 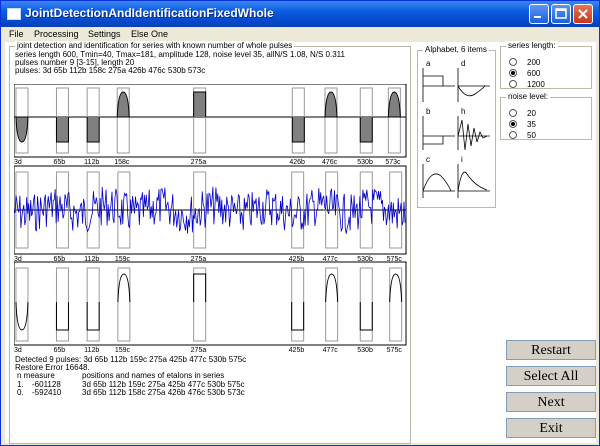 What do you see at coordinates (528, 97) in the screenshot?
I see `noise-level-title: noise level:` at bounding box center [528, 97].